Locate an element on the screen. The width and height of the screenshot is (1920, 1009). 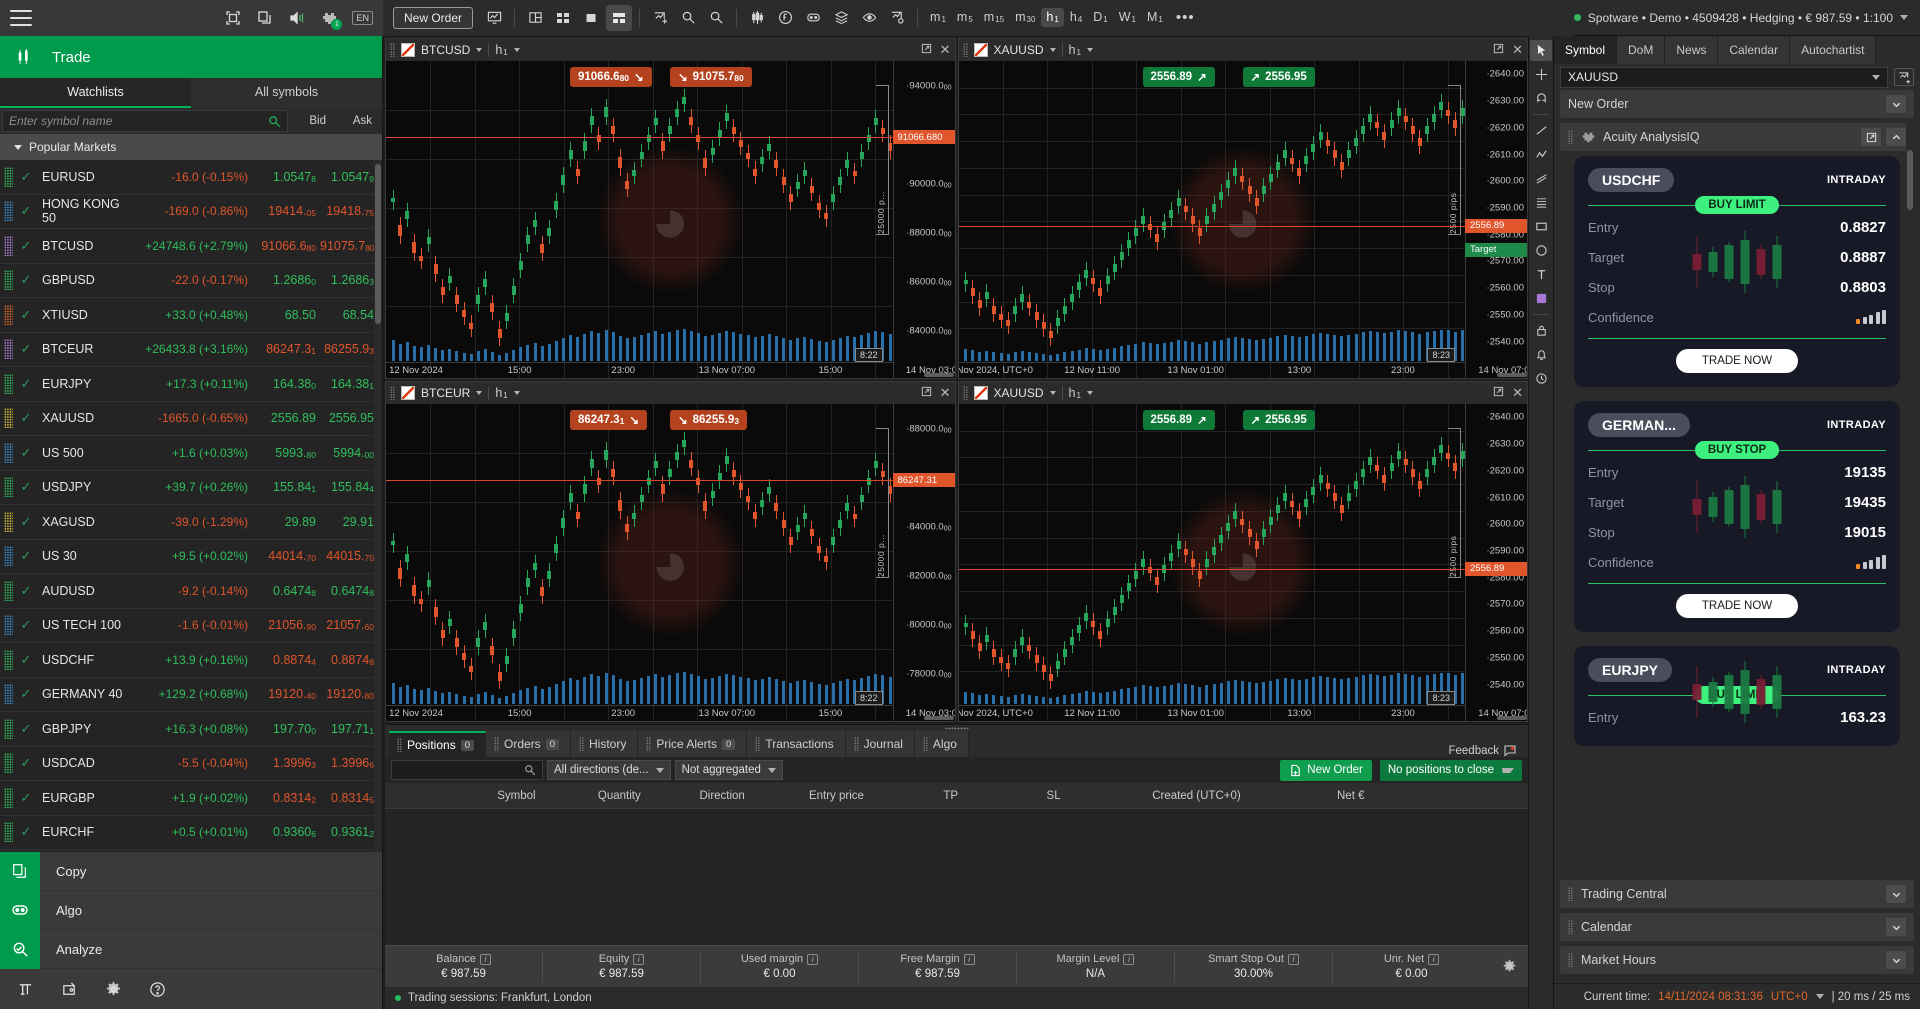
column-header: Net € is located at coordinates (1351, 796).